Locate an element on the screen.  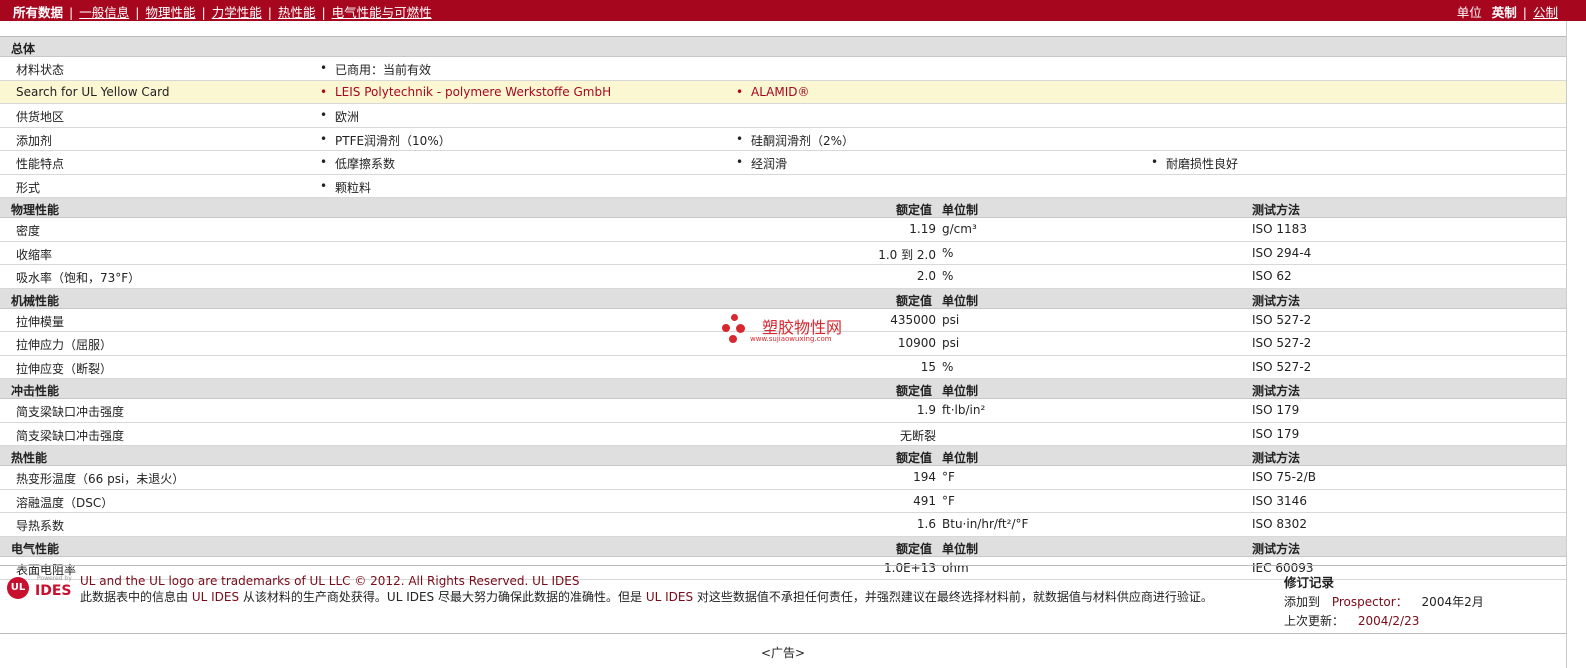
row-region: 供货地区 欧洲 is located at coordinates (783, 116).